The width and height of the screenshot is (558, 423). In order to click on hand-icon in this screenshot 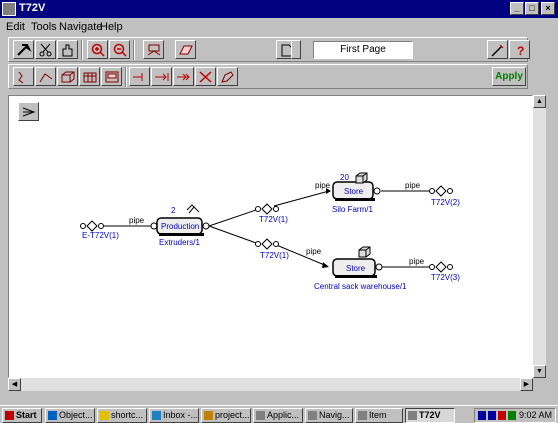, I will do `click(67, 50)`.